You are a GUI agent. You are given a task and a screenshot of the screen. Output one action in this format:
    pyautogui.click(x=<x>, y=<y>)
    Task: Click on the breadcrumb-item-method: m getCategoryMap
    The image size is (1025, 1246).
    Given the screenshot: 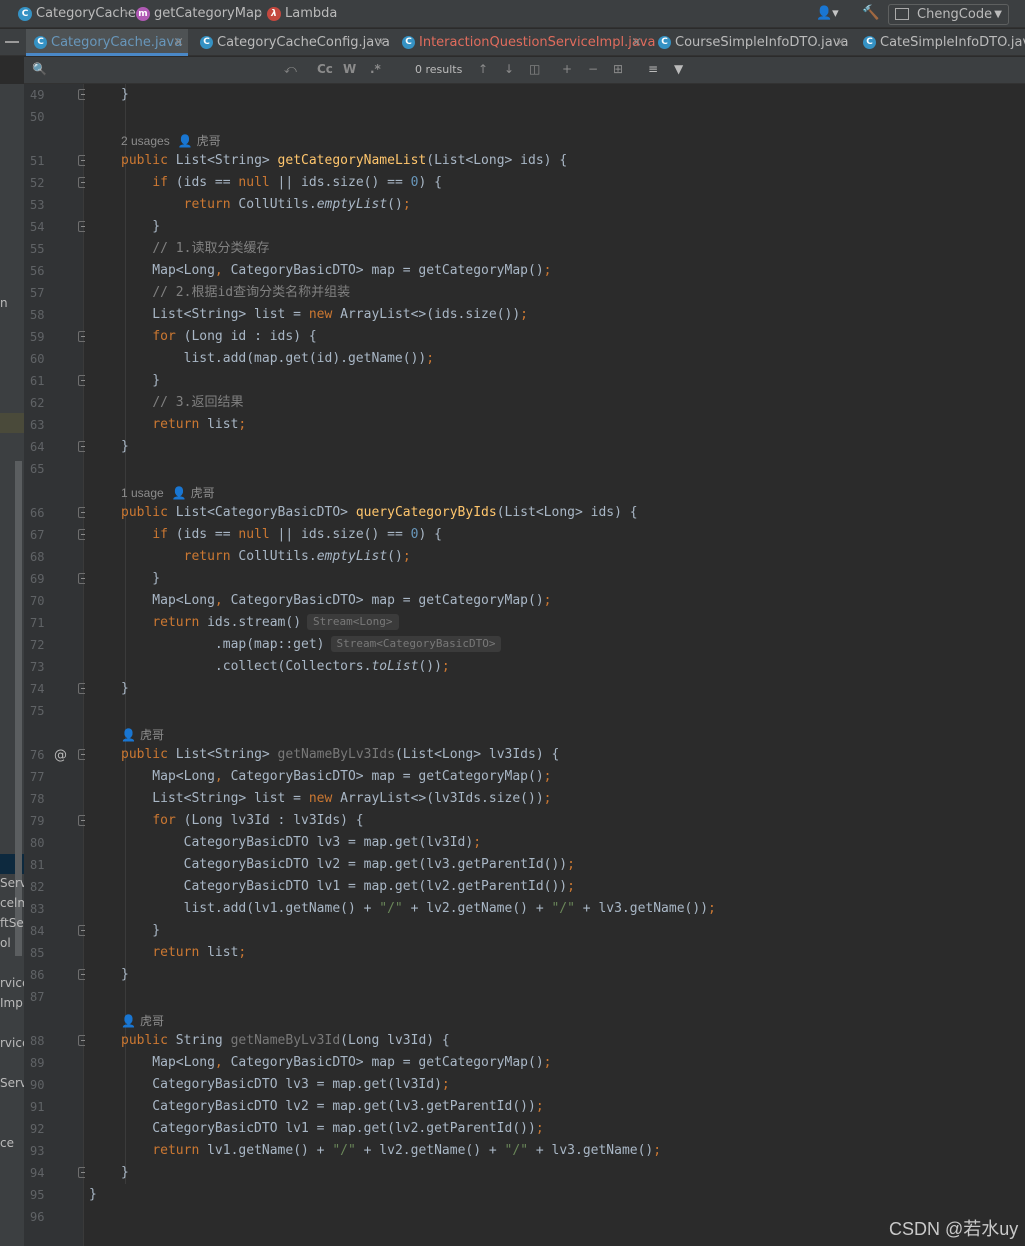 What is the action you would take?
    pyautogui.click(x=199, y=14)
    